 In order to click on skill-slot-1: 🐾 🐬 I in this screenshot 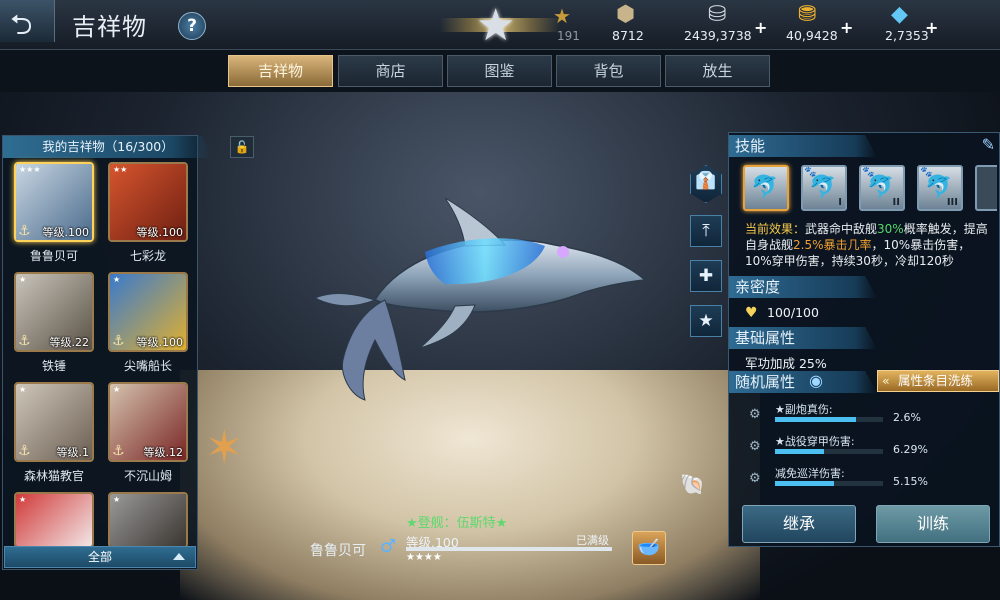, I will do `click(824, 188)`.